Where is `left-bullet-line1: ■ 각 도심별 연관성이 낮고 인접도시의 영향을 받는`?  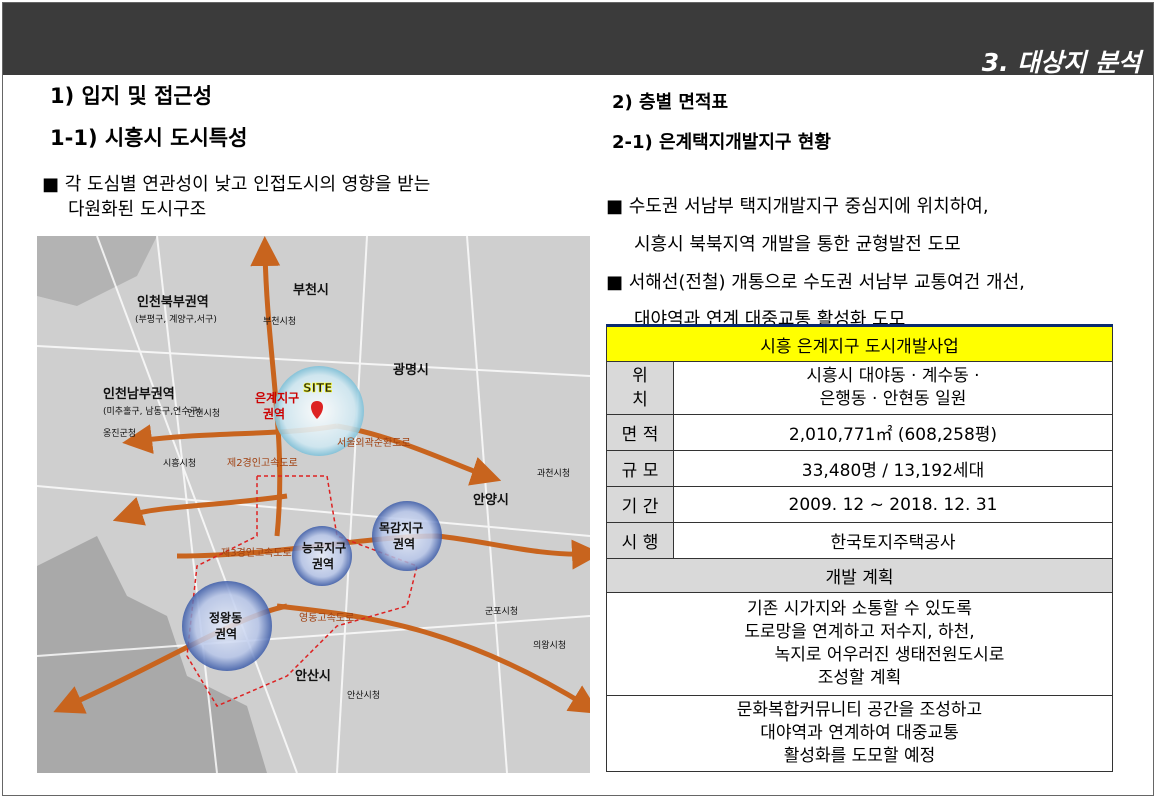
left-bullet-line1: ■ 각 도심별 연관성이 낮고 인접도시의 영향을 받는 is located at coordinates (236, 184).